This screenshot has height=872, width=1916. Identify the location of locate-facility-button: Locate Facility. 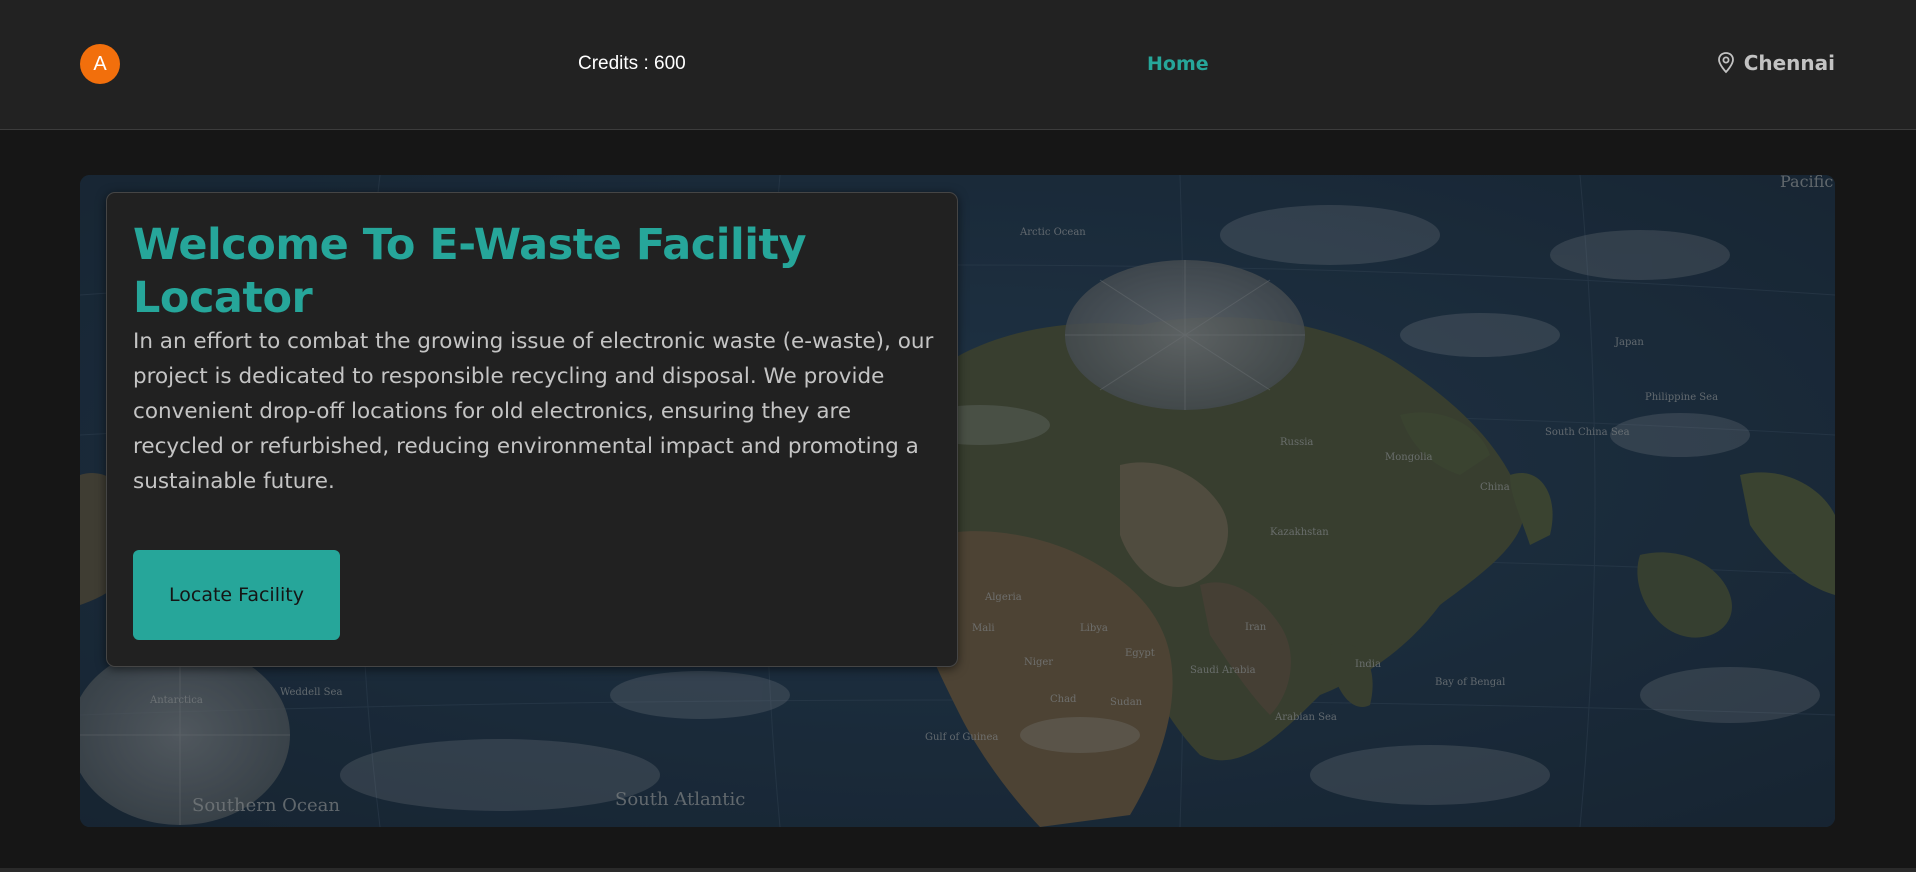
(236, 595).